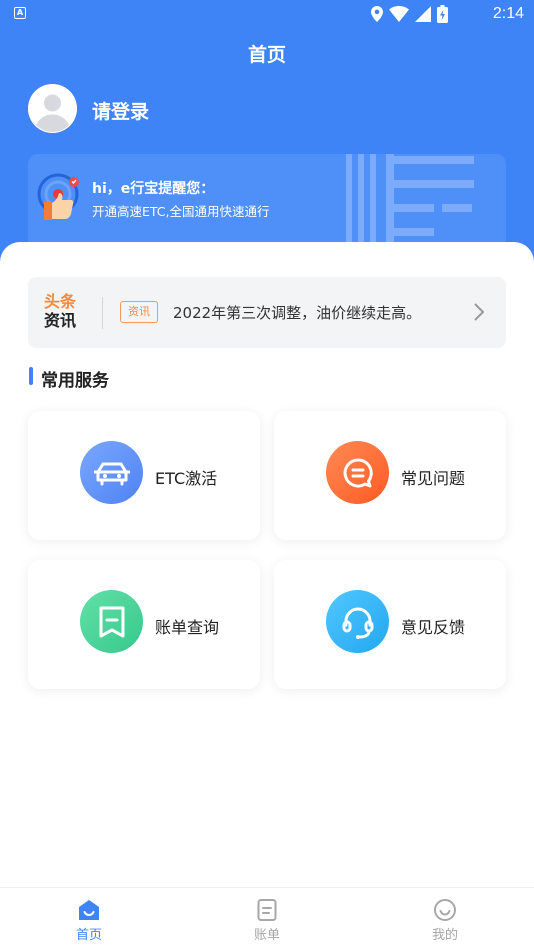 Image resolution: width=534 pixels, height=950 pixels. What do you see at coordinates (508, 13) in the screenshot?
I see `status-time: 2:14` at bounding box center [508, 13].